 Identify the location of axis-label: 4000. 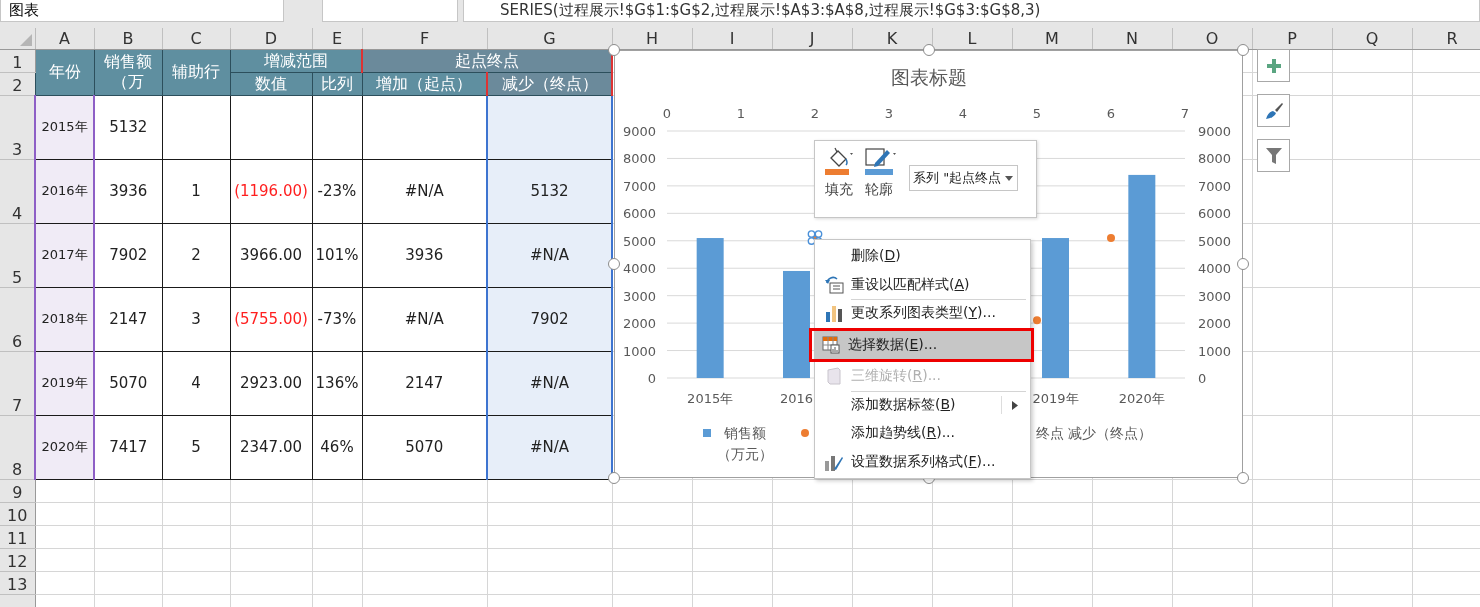
(1215, 269).